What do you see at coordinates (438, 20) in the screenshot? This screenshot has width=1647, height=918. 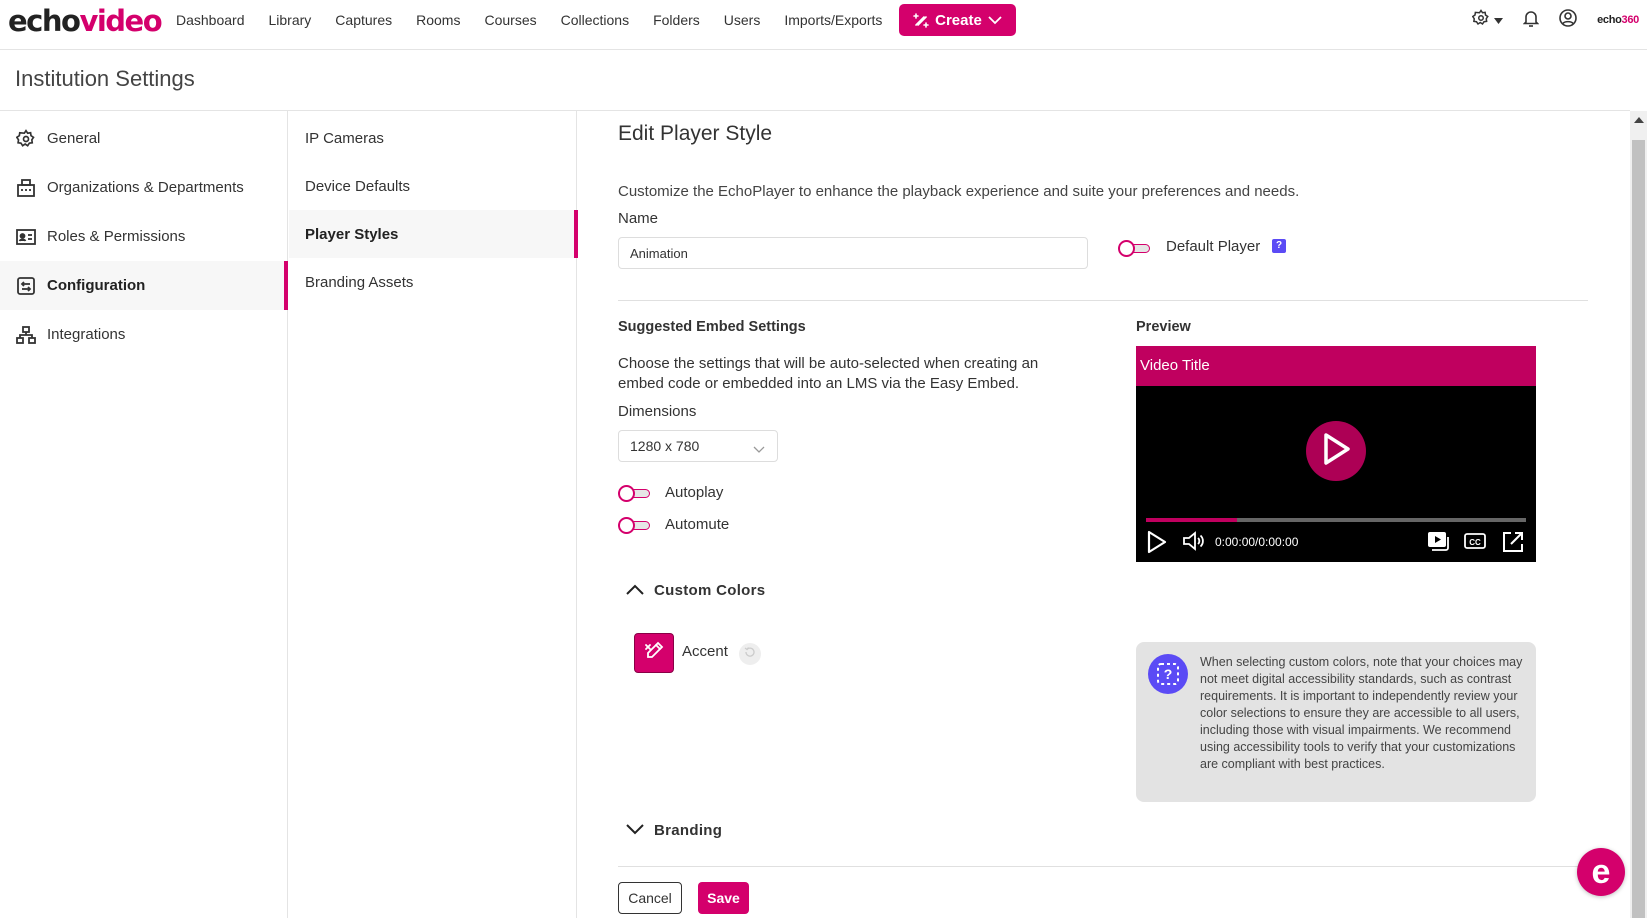 I see `nav-rooms: Rooms` at bounding box center [438, 20].